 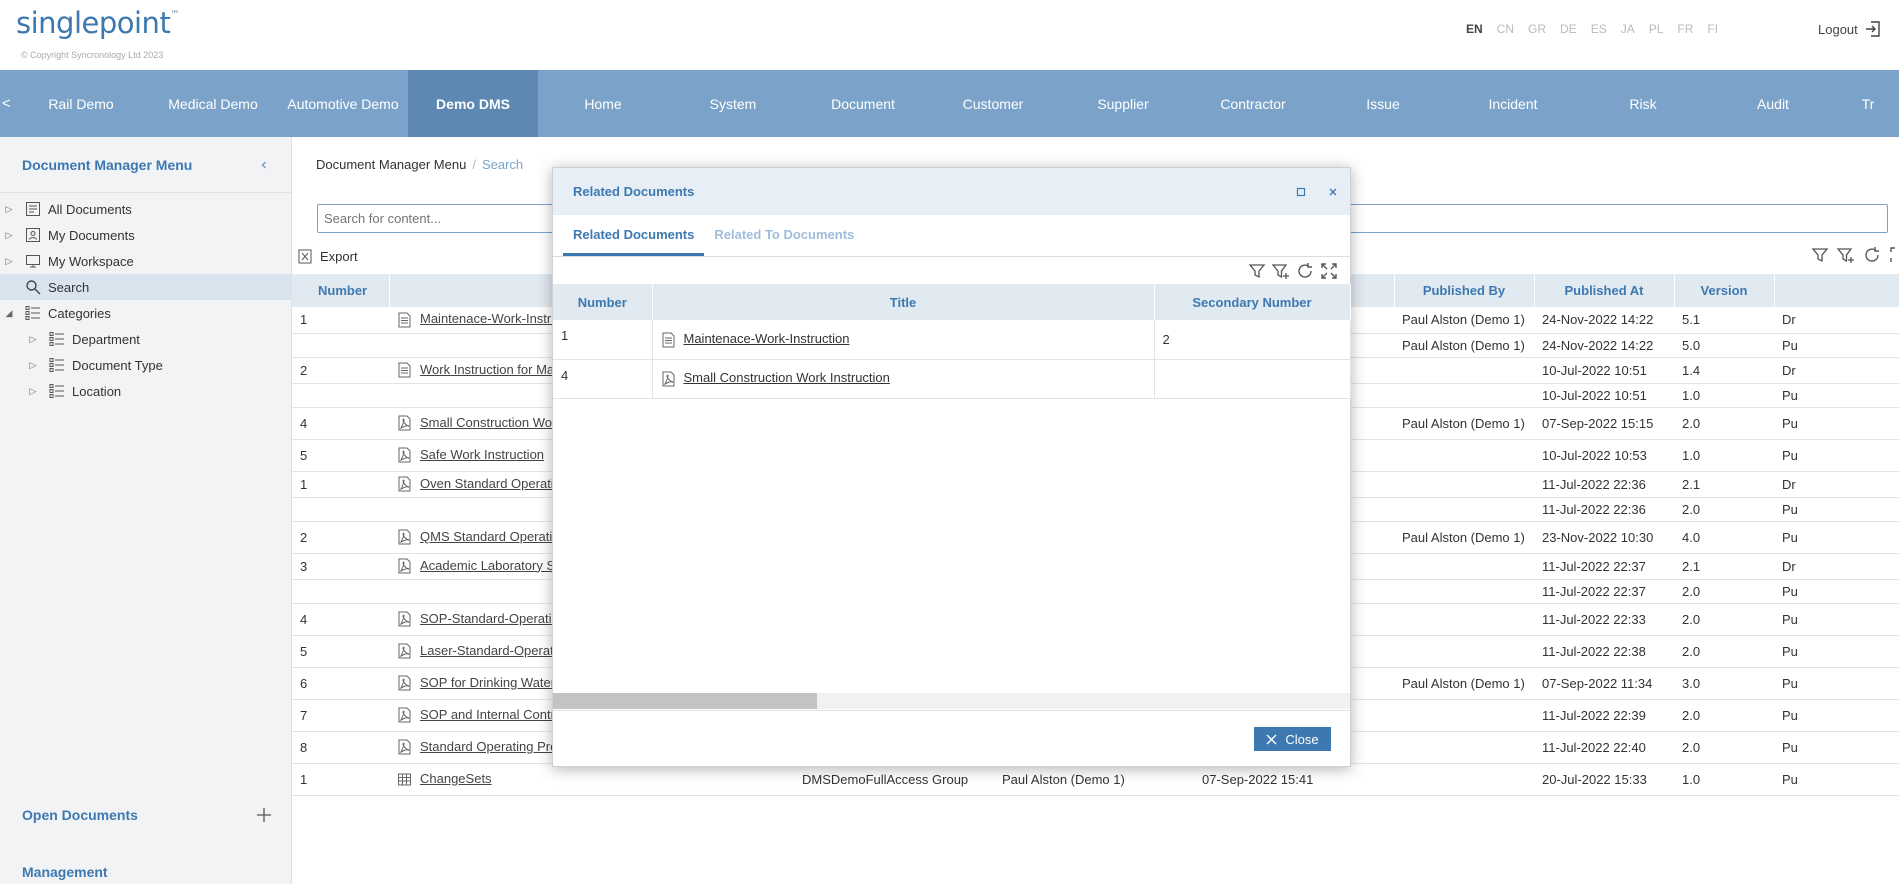 I want to click on cell-secondary-number: 2, so click(x=1252, y=340).